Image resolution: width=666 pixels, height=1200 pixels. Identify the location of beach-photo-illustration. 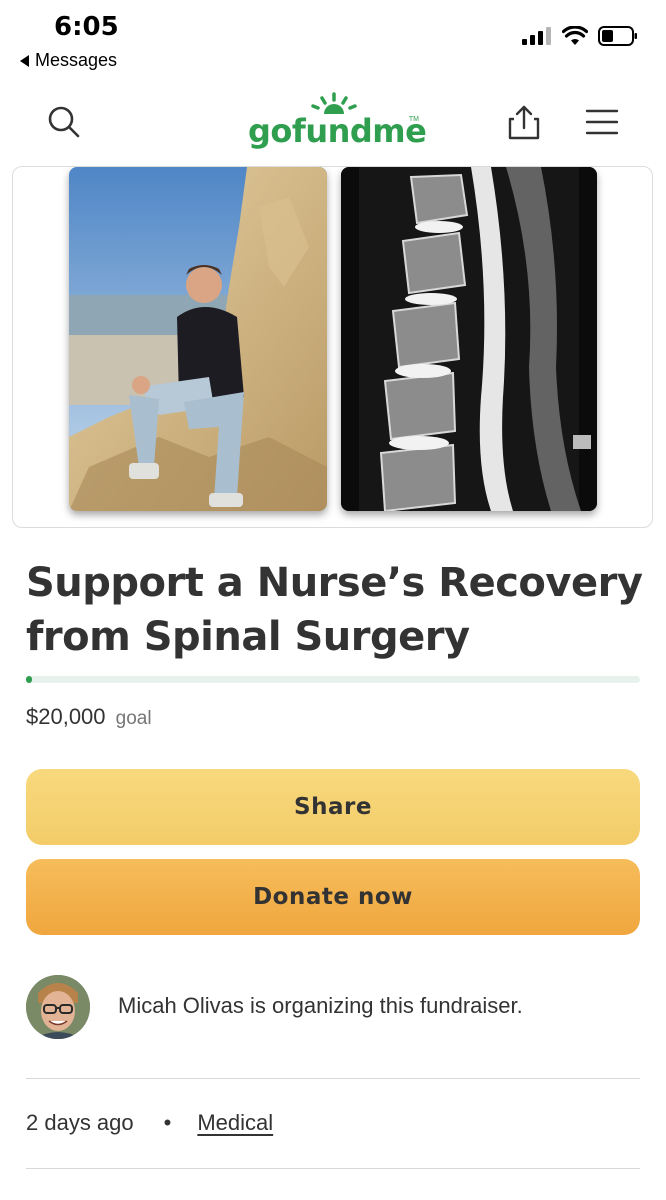
(198, 339).